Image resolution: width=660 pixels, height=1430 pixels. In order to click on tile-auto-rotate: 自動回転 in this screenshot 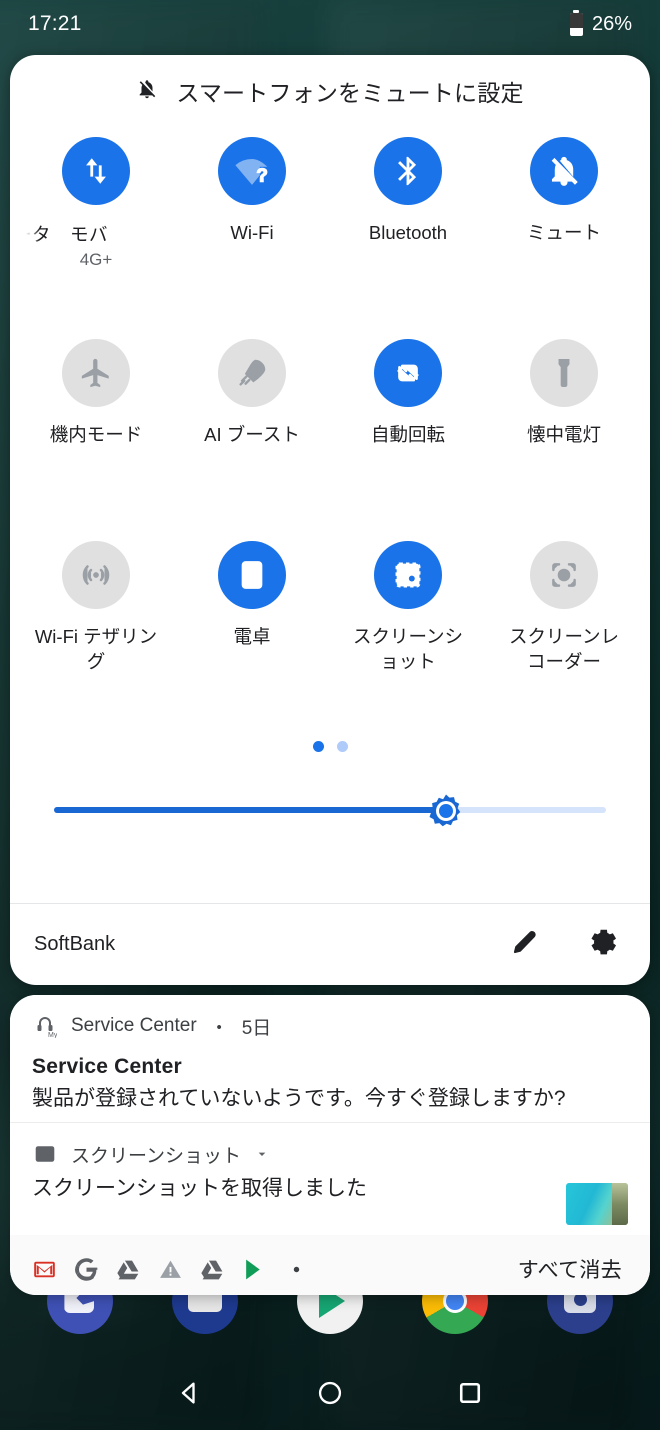, I will do `click(408, 425)`.